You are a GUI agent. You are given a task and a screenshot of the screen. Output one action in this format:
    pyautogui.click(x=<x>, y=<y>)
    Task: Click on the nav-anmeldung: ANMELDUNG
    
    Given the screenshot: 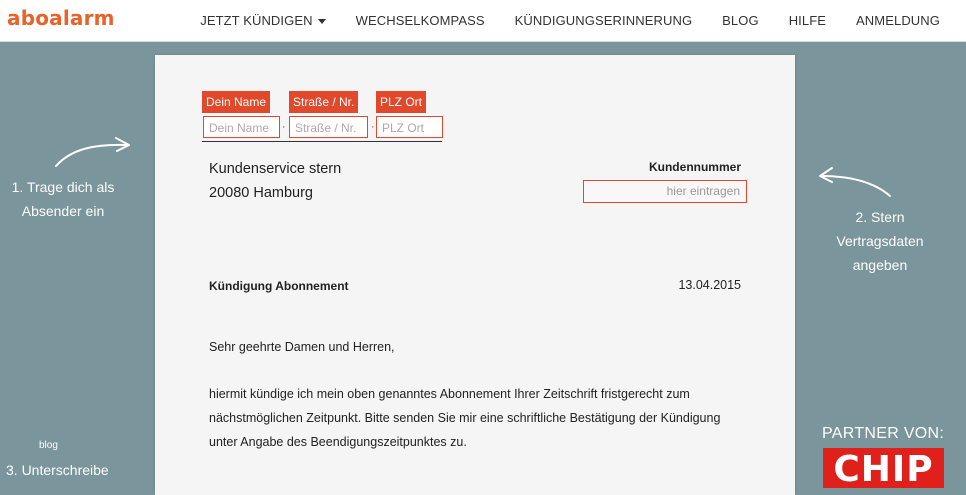 What is the action you would take?
    pyautogui.click(x=898, y=20)
    